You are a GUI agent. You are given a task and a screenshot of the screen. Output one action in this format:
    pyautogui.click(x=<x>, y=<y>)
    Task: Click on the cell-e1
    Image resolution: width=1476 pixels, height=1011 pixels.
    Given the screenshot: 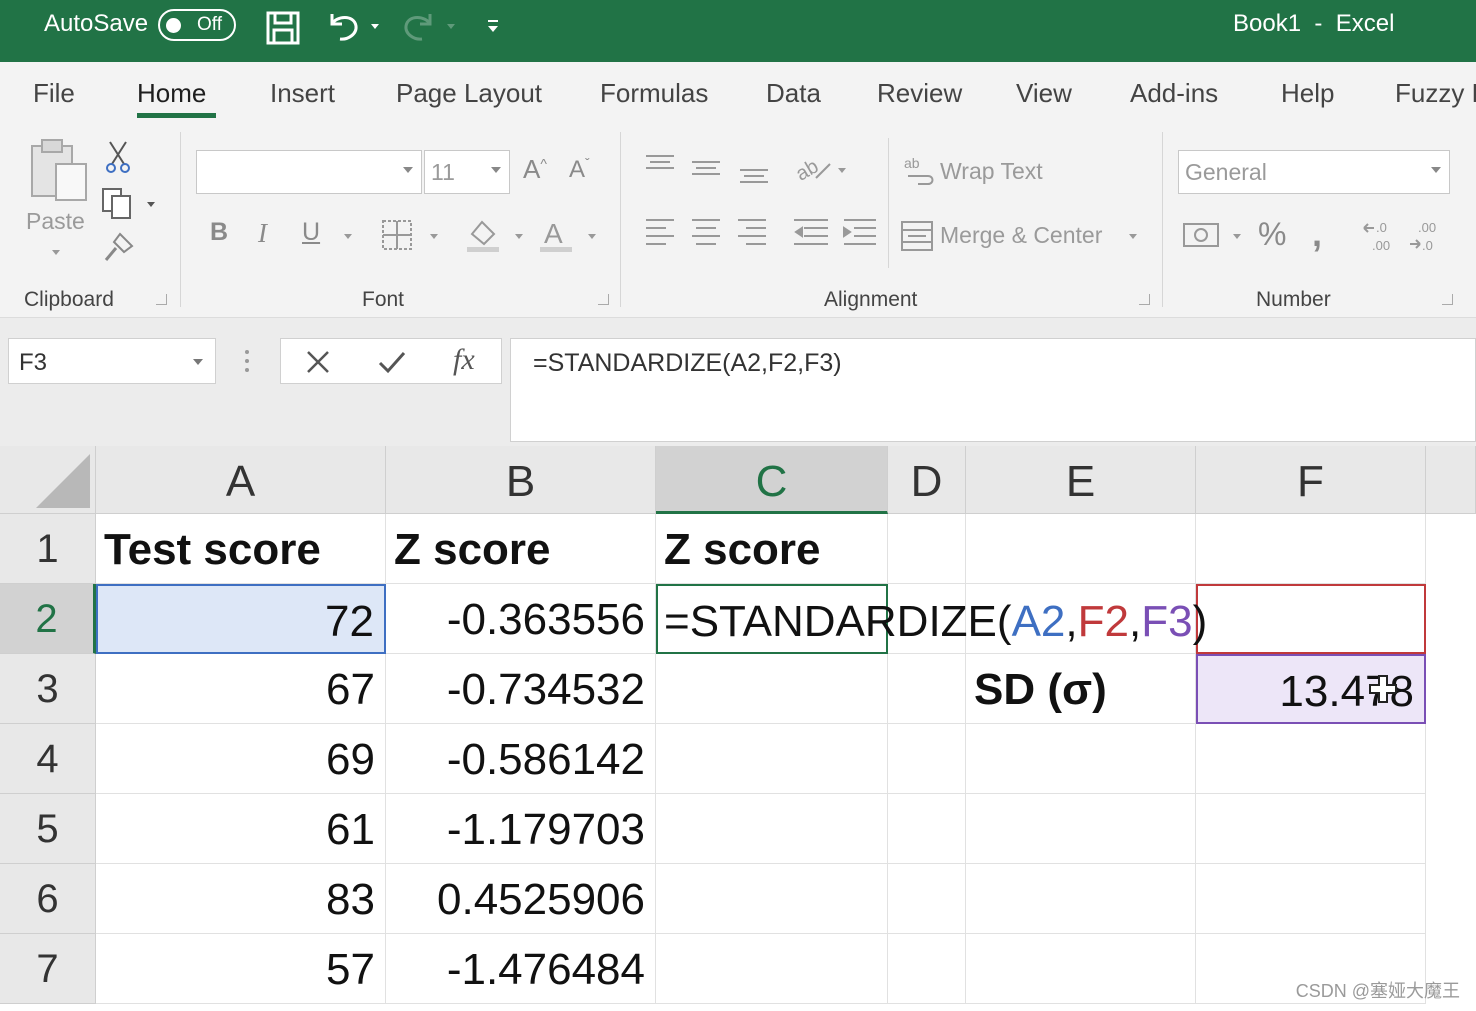 What is the action you would take?
    pyautogui.click(x=1081, y=549)
    